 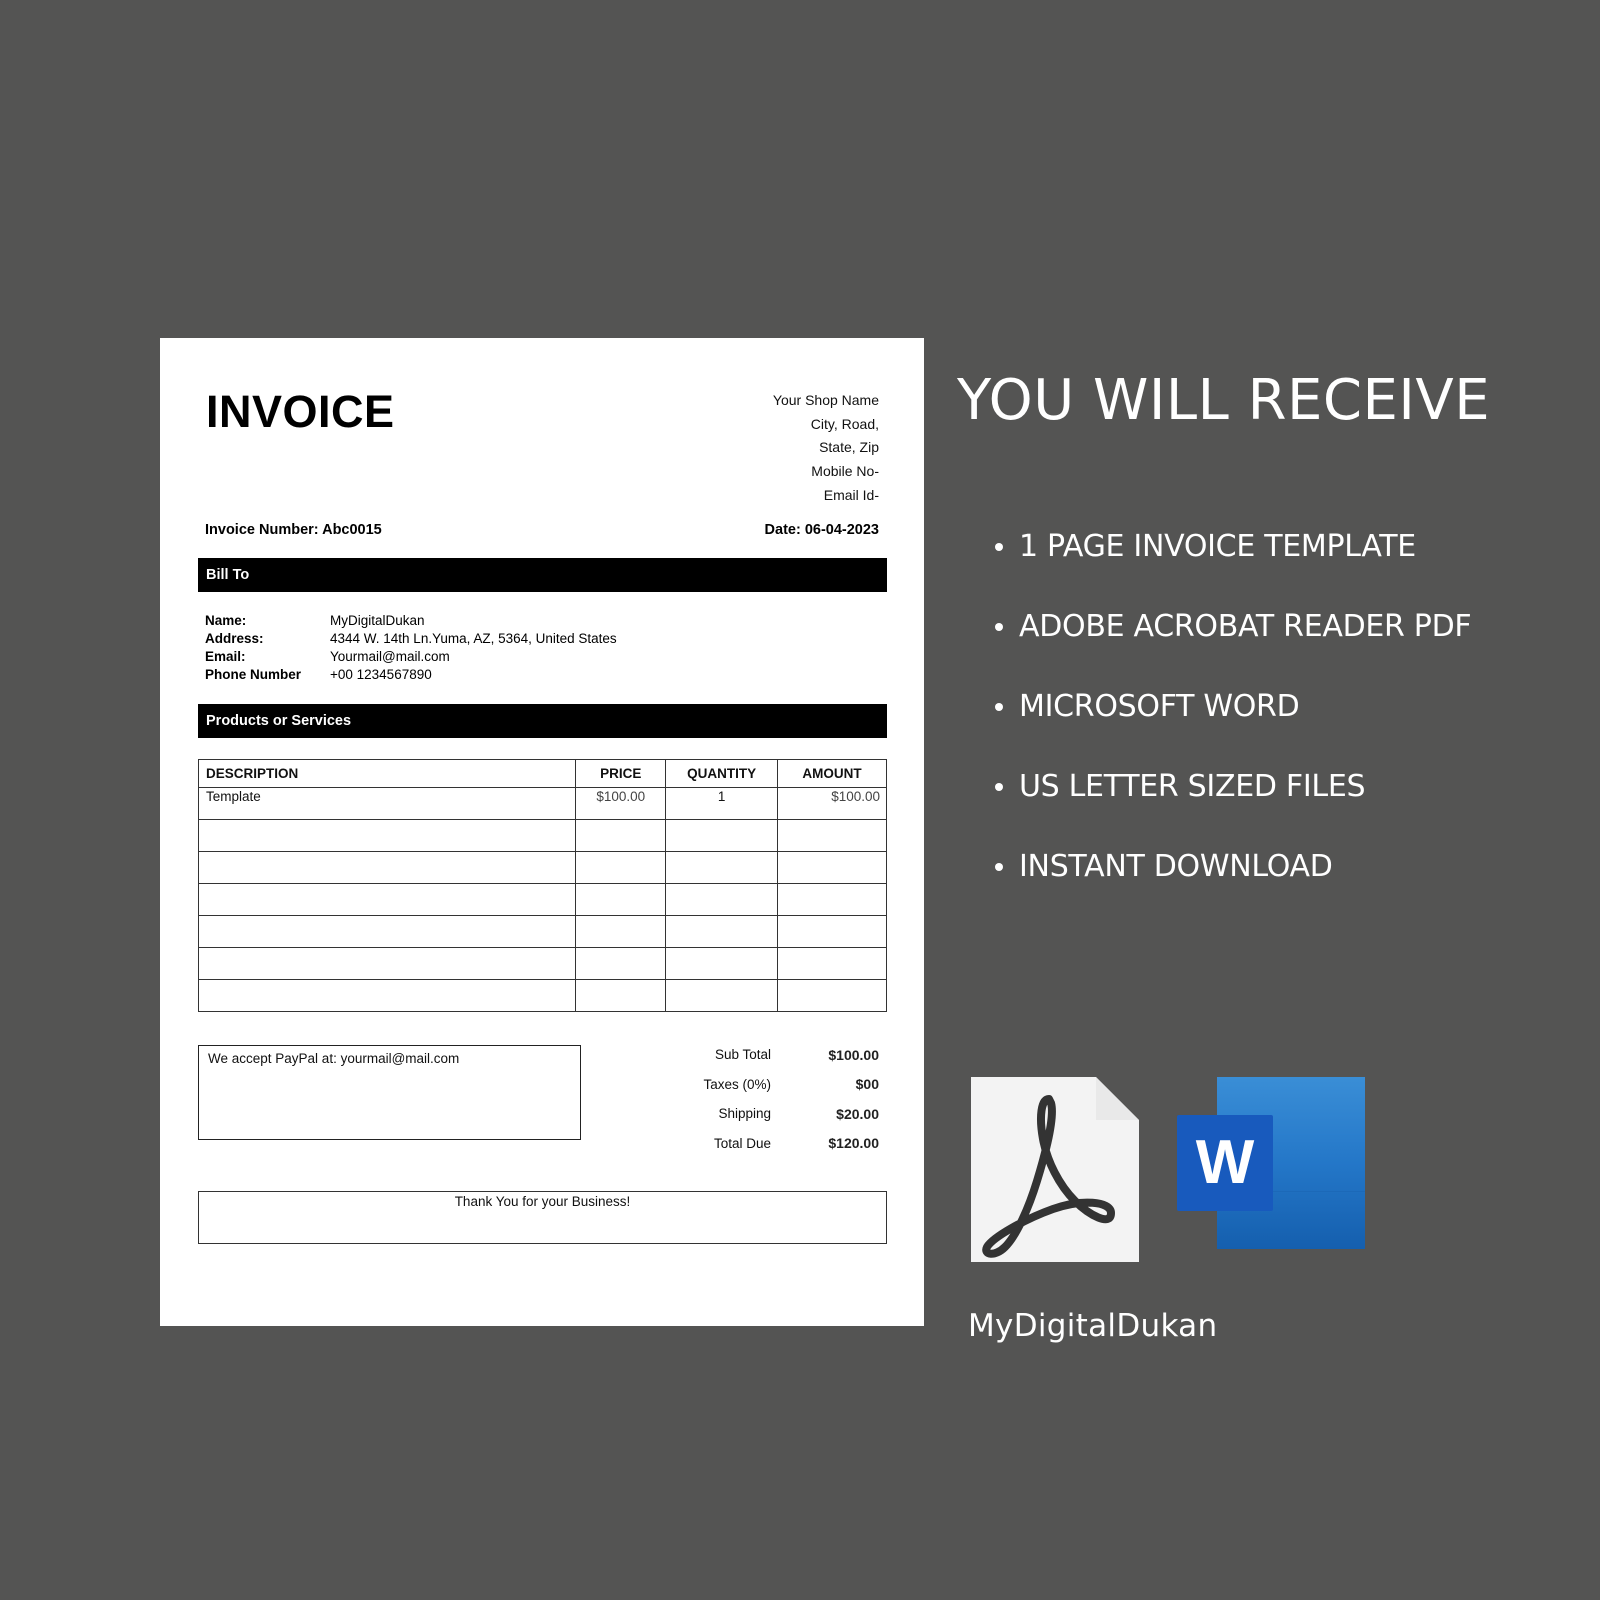 I want to click on feature-item: INSTANT DOWNLOAD, so click(x=1233, y=867).